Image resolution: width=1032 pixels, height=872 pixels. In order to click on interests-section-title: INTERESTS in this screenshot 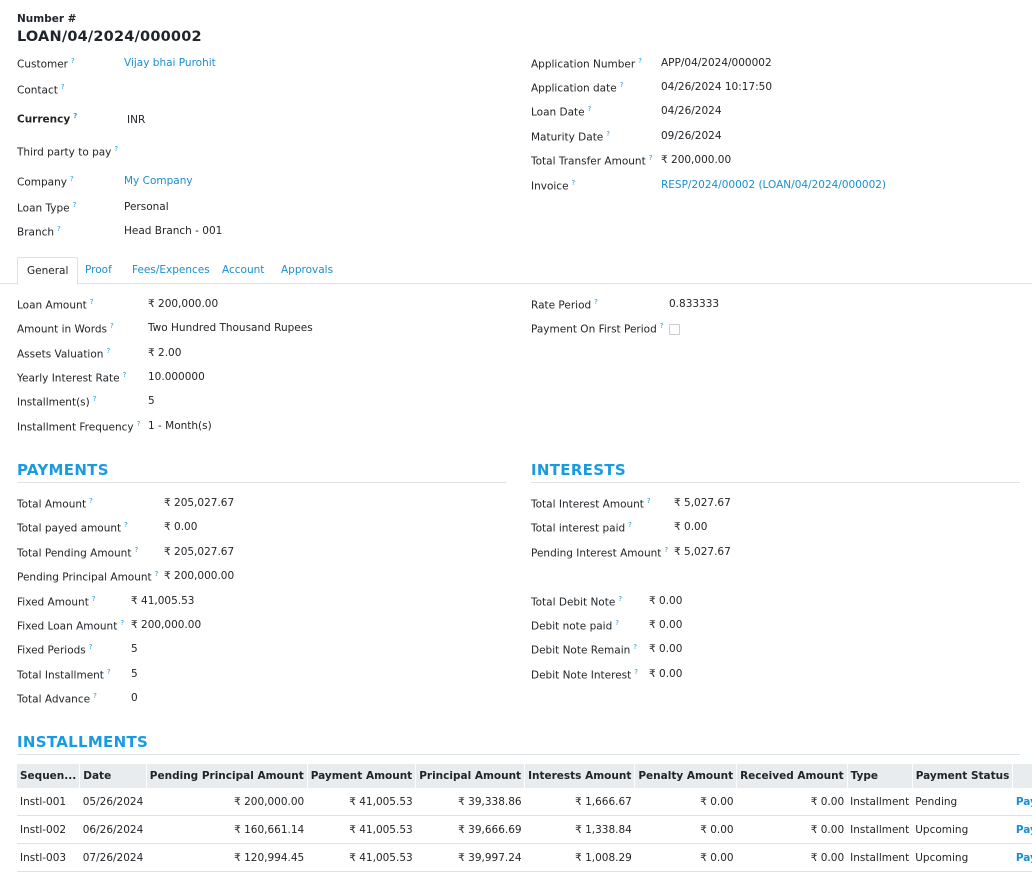, I will do `click(578, 470)`.